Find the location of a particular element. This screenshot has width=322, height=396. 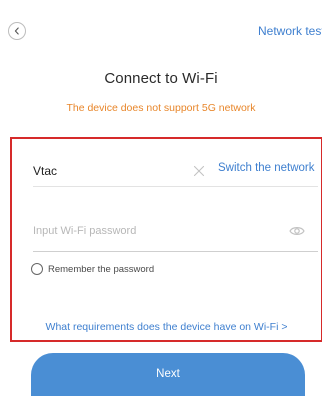

remember-password-toggle: Remember the password is located at coordinates (92, 269).